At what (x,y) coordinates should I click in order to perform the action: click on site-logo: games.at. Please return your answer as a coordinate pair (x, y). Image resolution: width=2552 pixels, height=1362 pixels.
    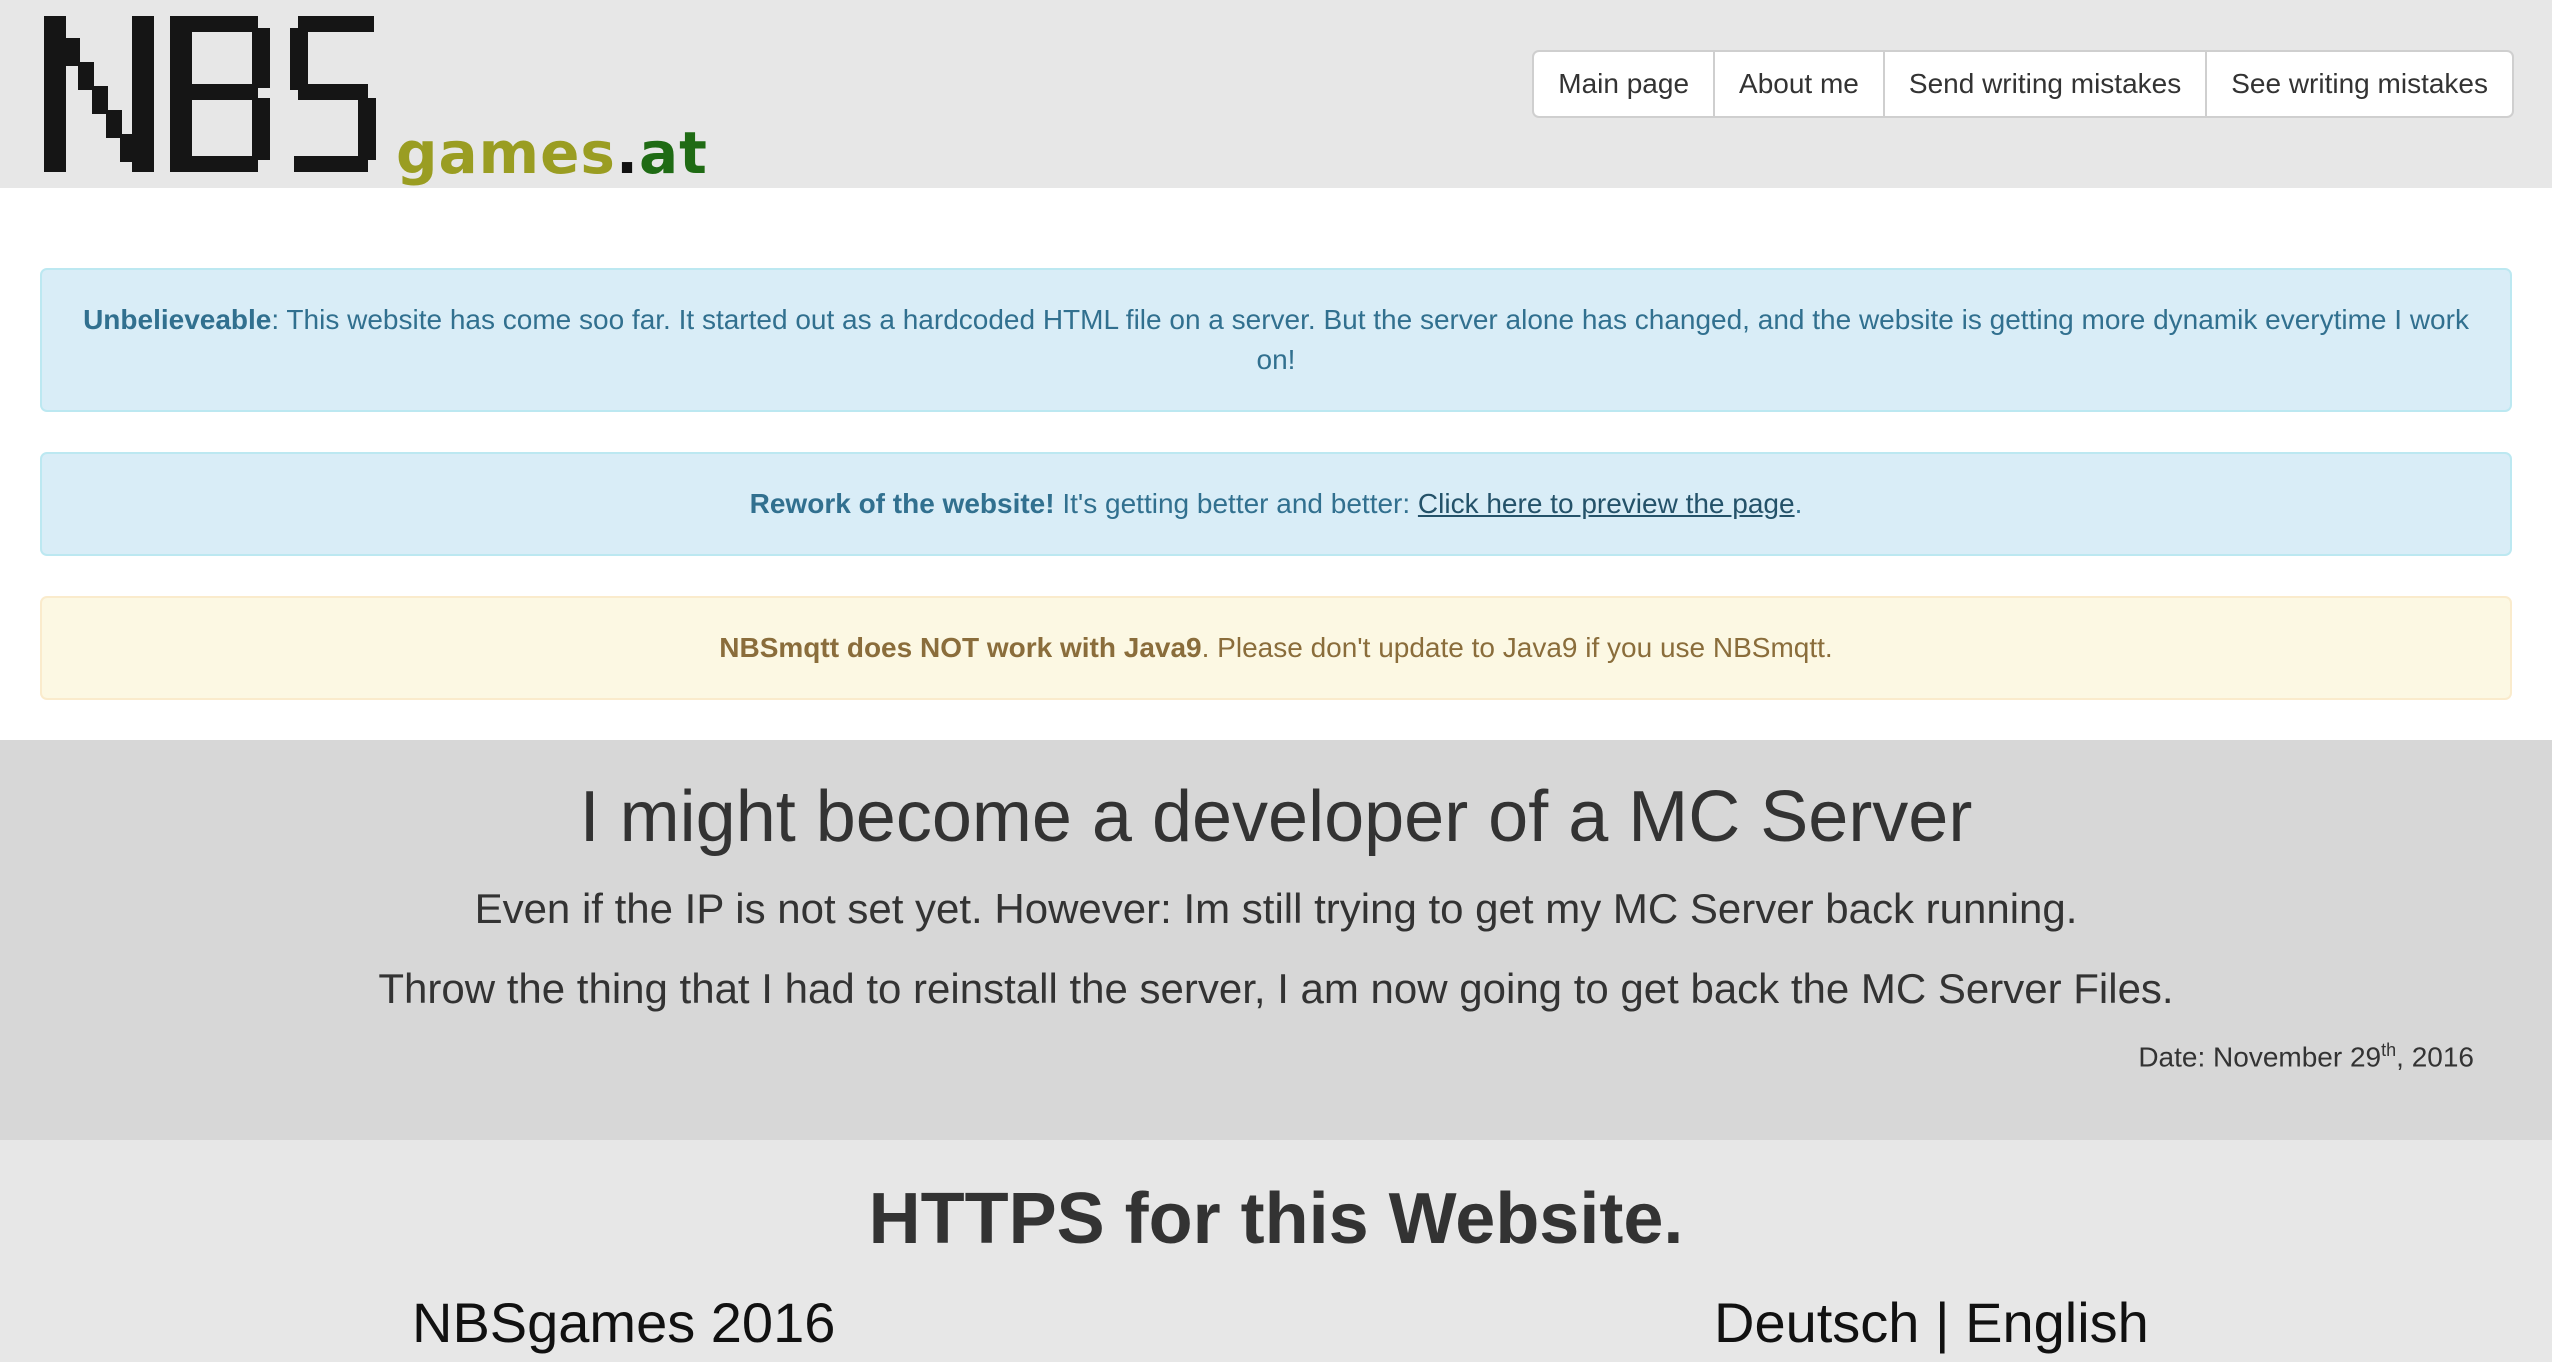
    Looking at the image, I should click on (373, 98).